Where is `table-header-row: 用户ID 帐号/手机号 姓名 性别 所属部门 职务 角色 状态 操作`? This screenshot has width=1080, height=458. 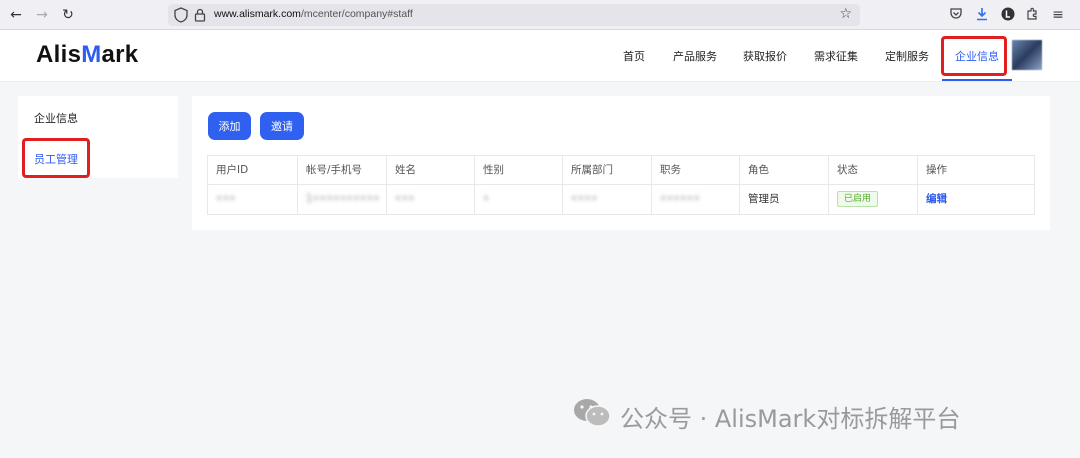 table-header-row: 用户ID 帐号/手机号 姓名 性别 所属部门 职务 角色 状态 操作 is located at coordinates (621, 170).